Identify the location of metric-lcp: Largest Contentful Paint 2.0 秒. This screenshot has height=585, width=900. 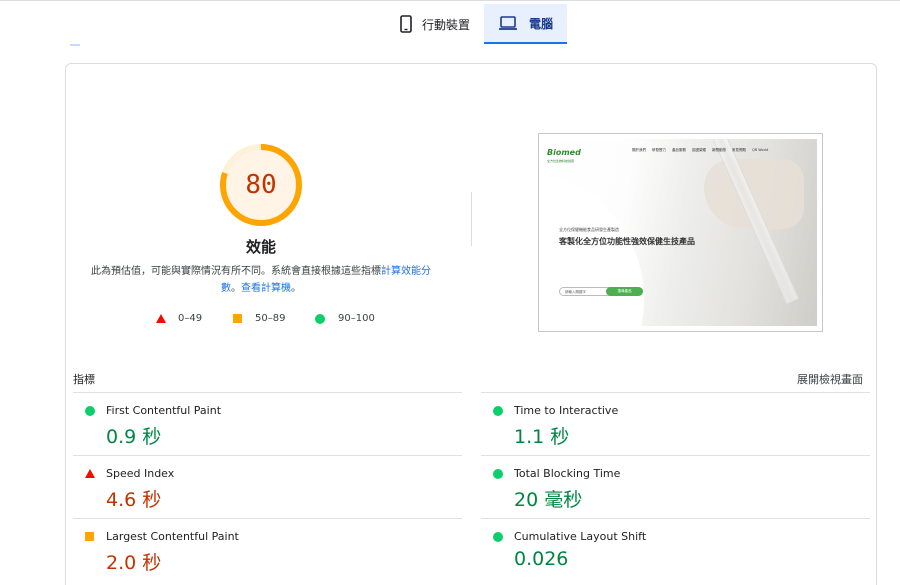
(267, 549).